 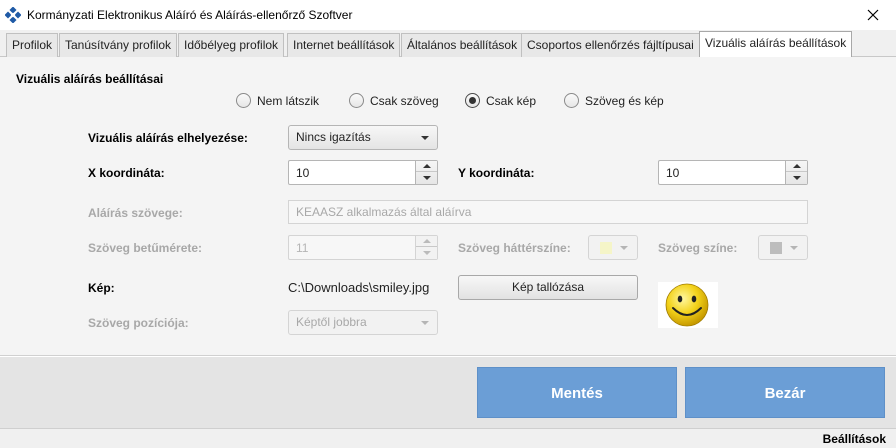 What do you see at coordinates (698, 248) in the screenshot?
I see `text-color-label: Szöveg színe:` at bounding box center [698, 248].